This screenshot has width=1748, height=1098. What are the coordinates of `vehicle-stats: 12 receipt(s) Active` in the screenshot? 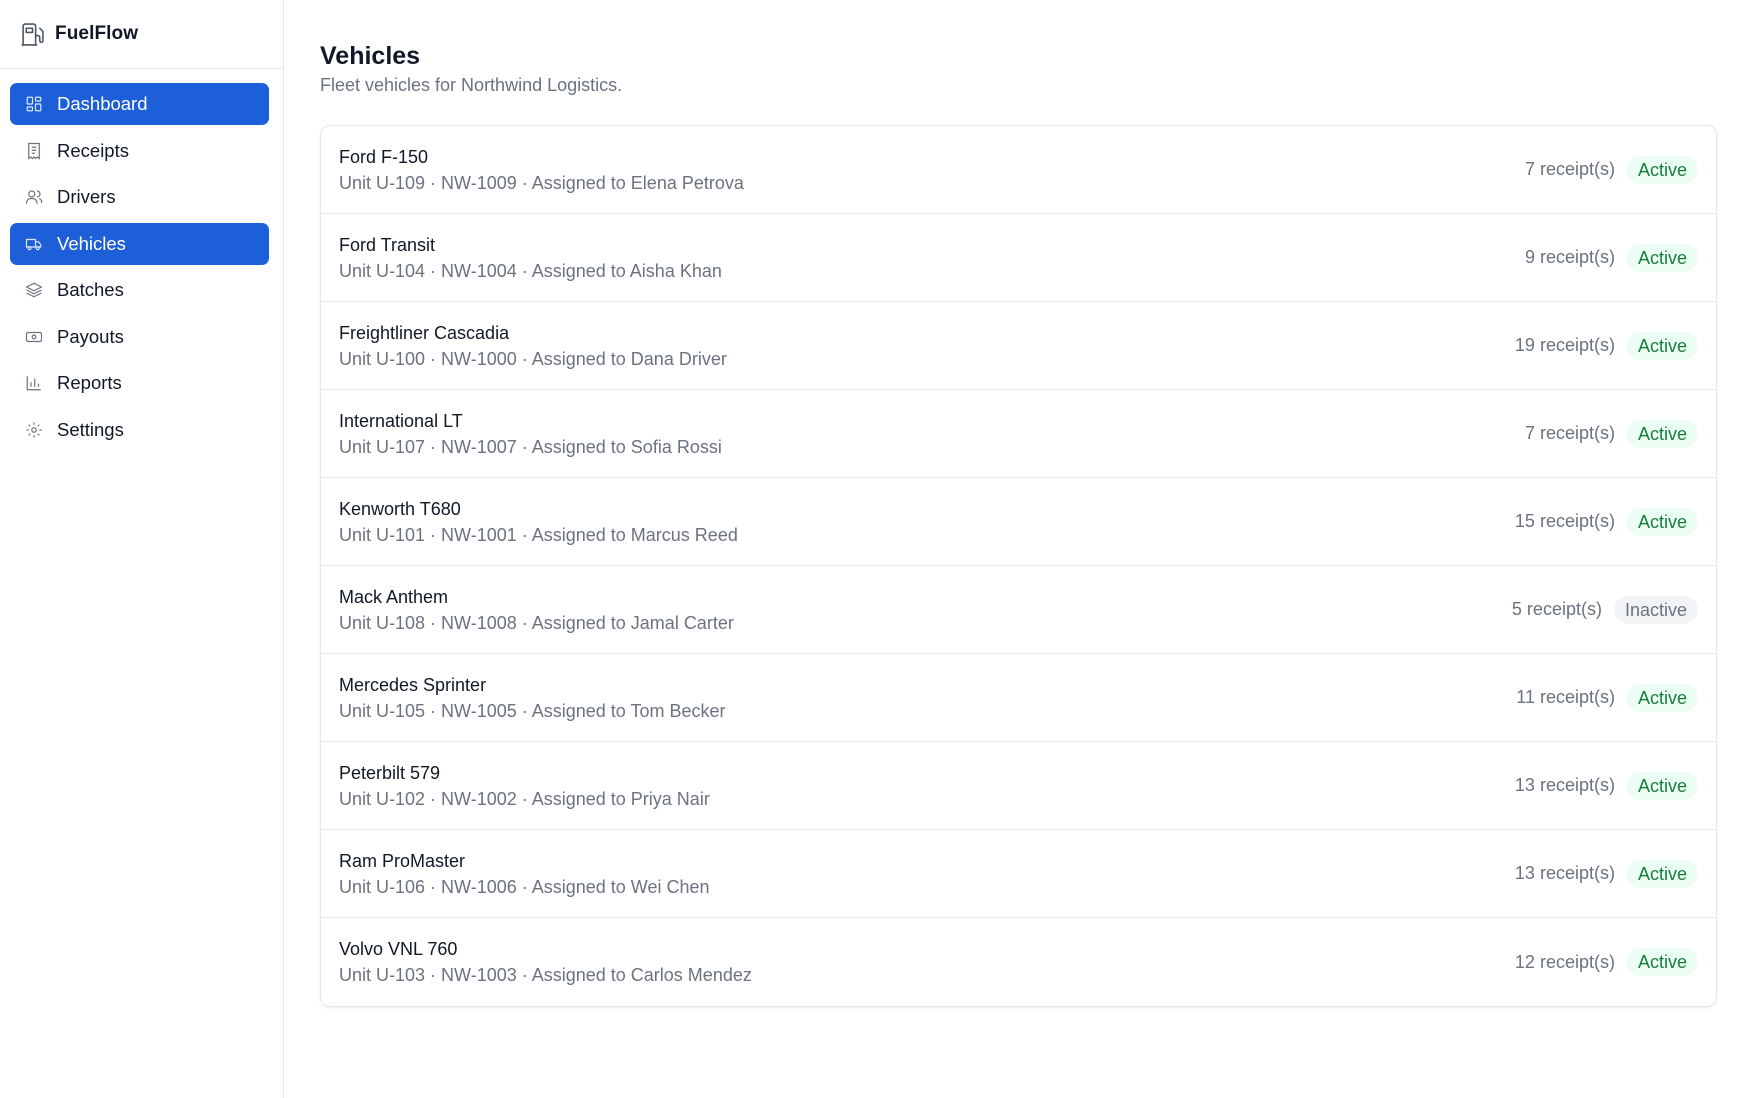 It's located at (1606, 962).